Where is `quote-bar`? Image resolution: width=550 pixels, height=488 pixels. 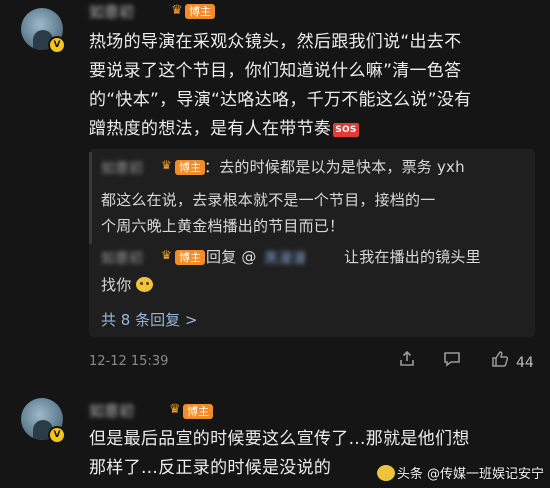
quote-bar is located at coordinates (90, 198).